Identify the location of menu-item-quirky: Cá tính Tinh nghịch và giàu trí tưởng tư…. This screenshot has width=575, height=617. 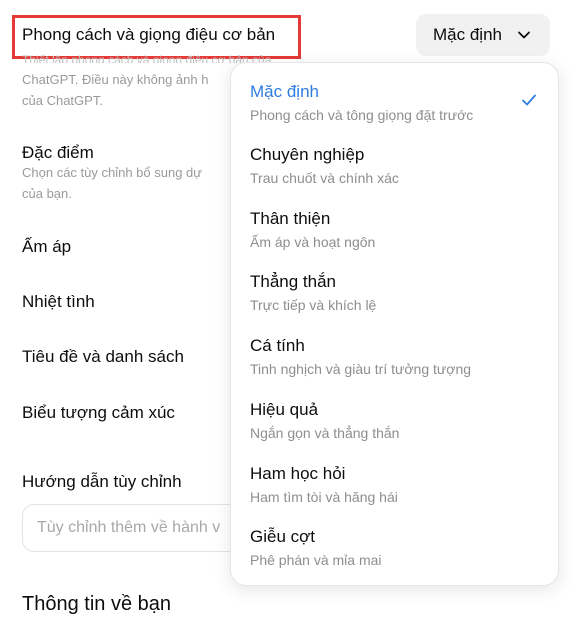
(394, 366).